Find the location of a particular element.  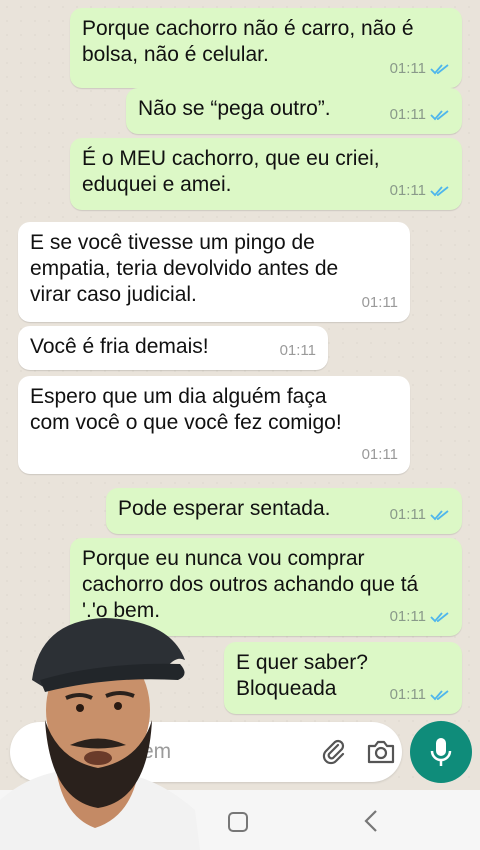

message-bubble-outgoing: E quer saber? Bloqueada 01:11 is located at coordinates (343, 678).